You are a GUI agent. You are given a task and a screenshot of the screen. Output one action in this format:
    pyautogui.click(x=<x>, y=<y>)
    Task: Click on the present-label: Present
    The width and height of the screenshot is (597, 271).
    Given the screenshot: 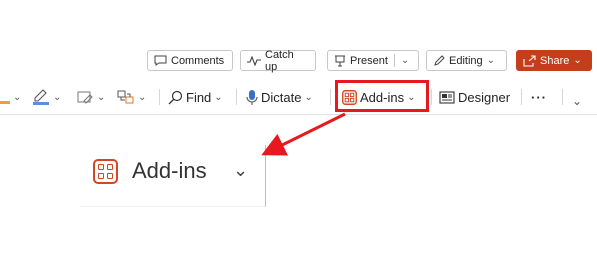 What is the action you would take?
    pyautogui.click(x=369, y=60)
    